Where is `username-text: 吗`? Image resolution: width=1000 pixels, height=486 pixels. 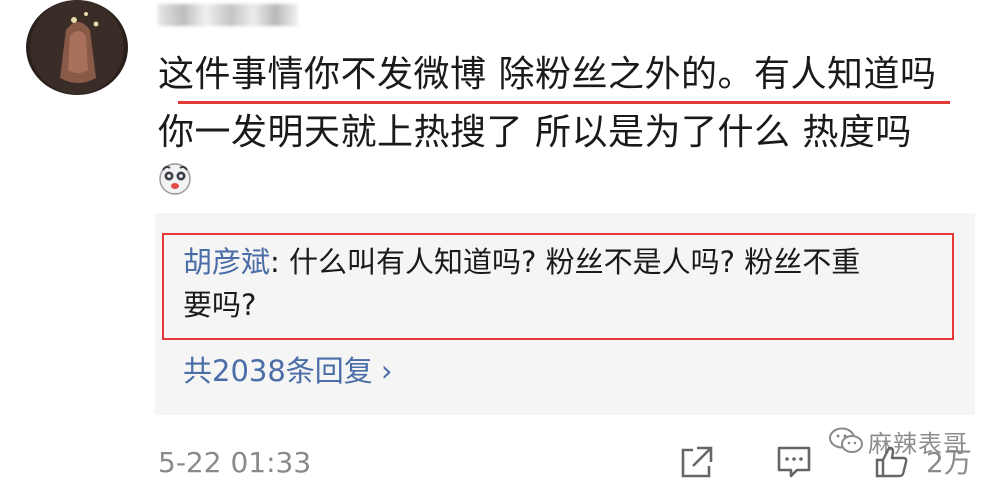
username-text: 吗 is located at coordinates (228, 15).